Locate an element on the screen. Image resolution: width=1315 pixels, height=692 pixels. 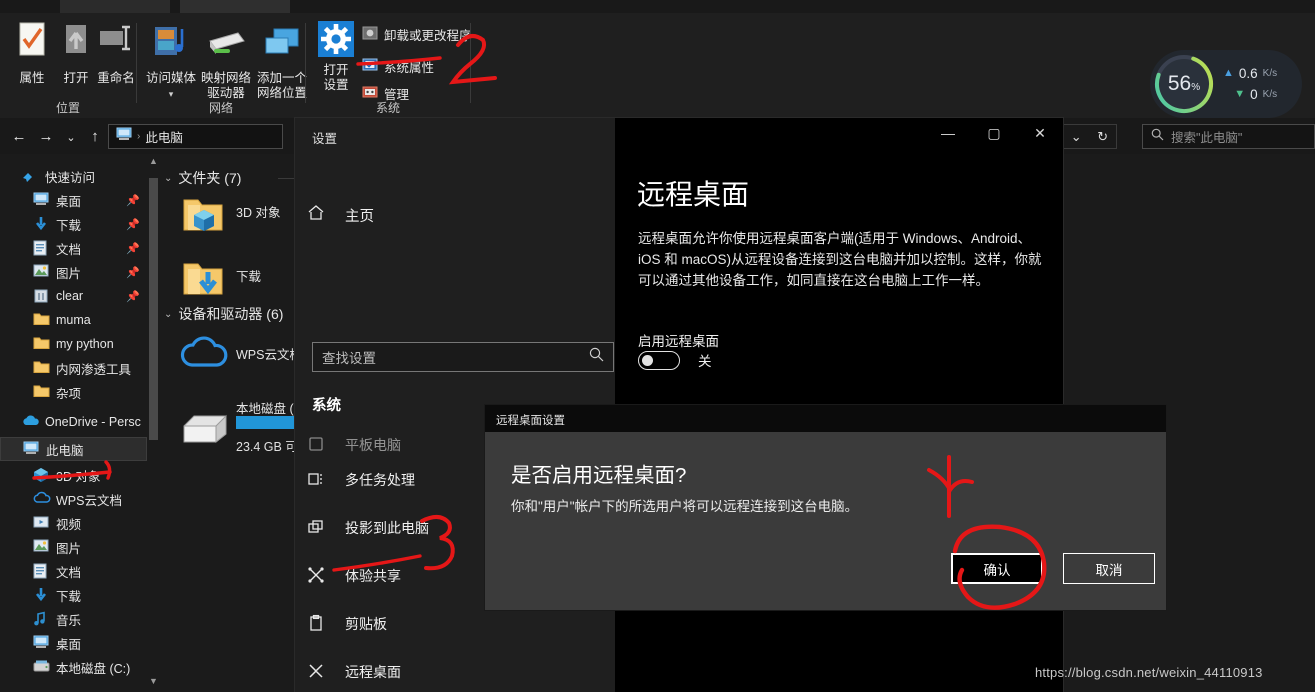
quick-access-star-icon is located at coordinates (30, 176).